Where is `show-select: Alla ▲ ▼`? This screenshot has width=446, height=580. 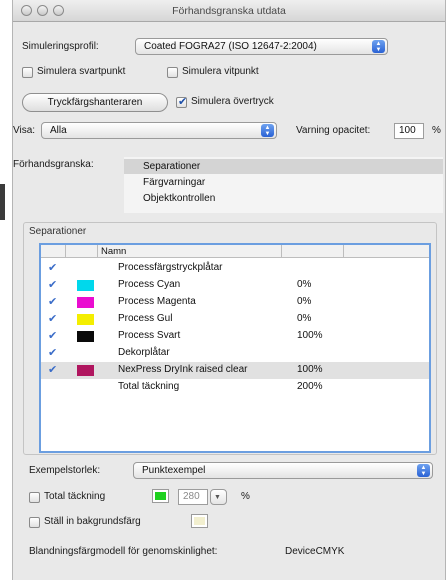
show-select: Alla ▲ ▼ is located at coordinates (159, 130).